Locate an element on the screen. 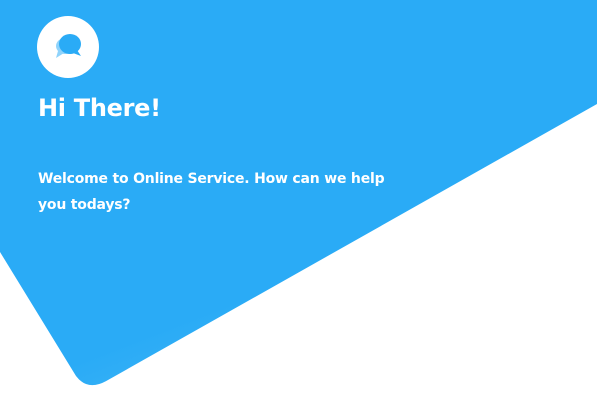 This screenshot has width=597, height=404. chat-bubble-icon is located at coordinates (68, 47).